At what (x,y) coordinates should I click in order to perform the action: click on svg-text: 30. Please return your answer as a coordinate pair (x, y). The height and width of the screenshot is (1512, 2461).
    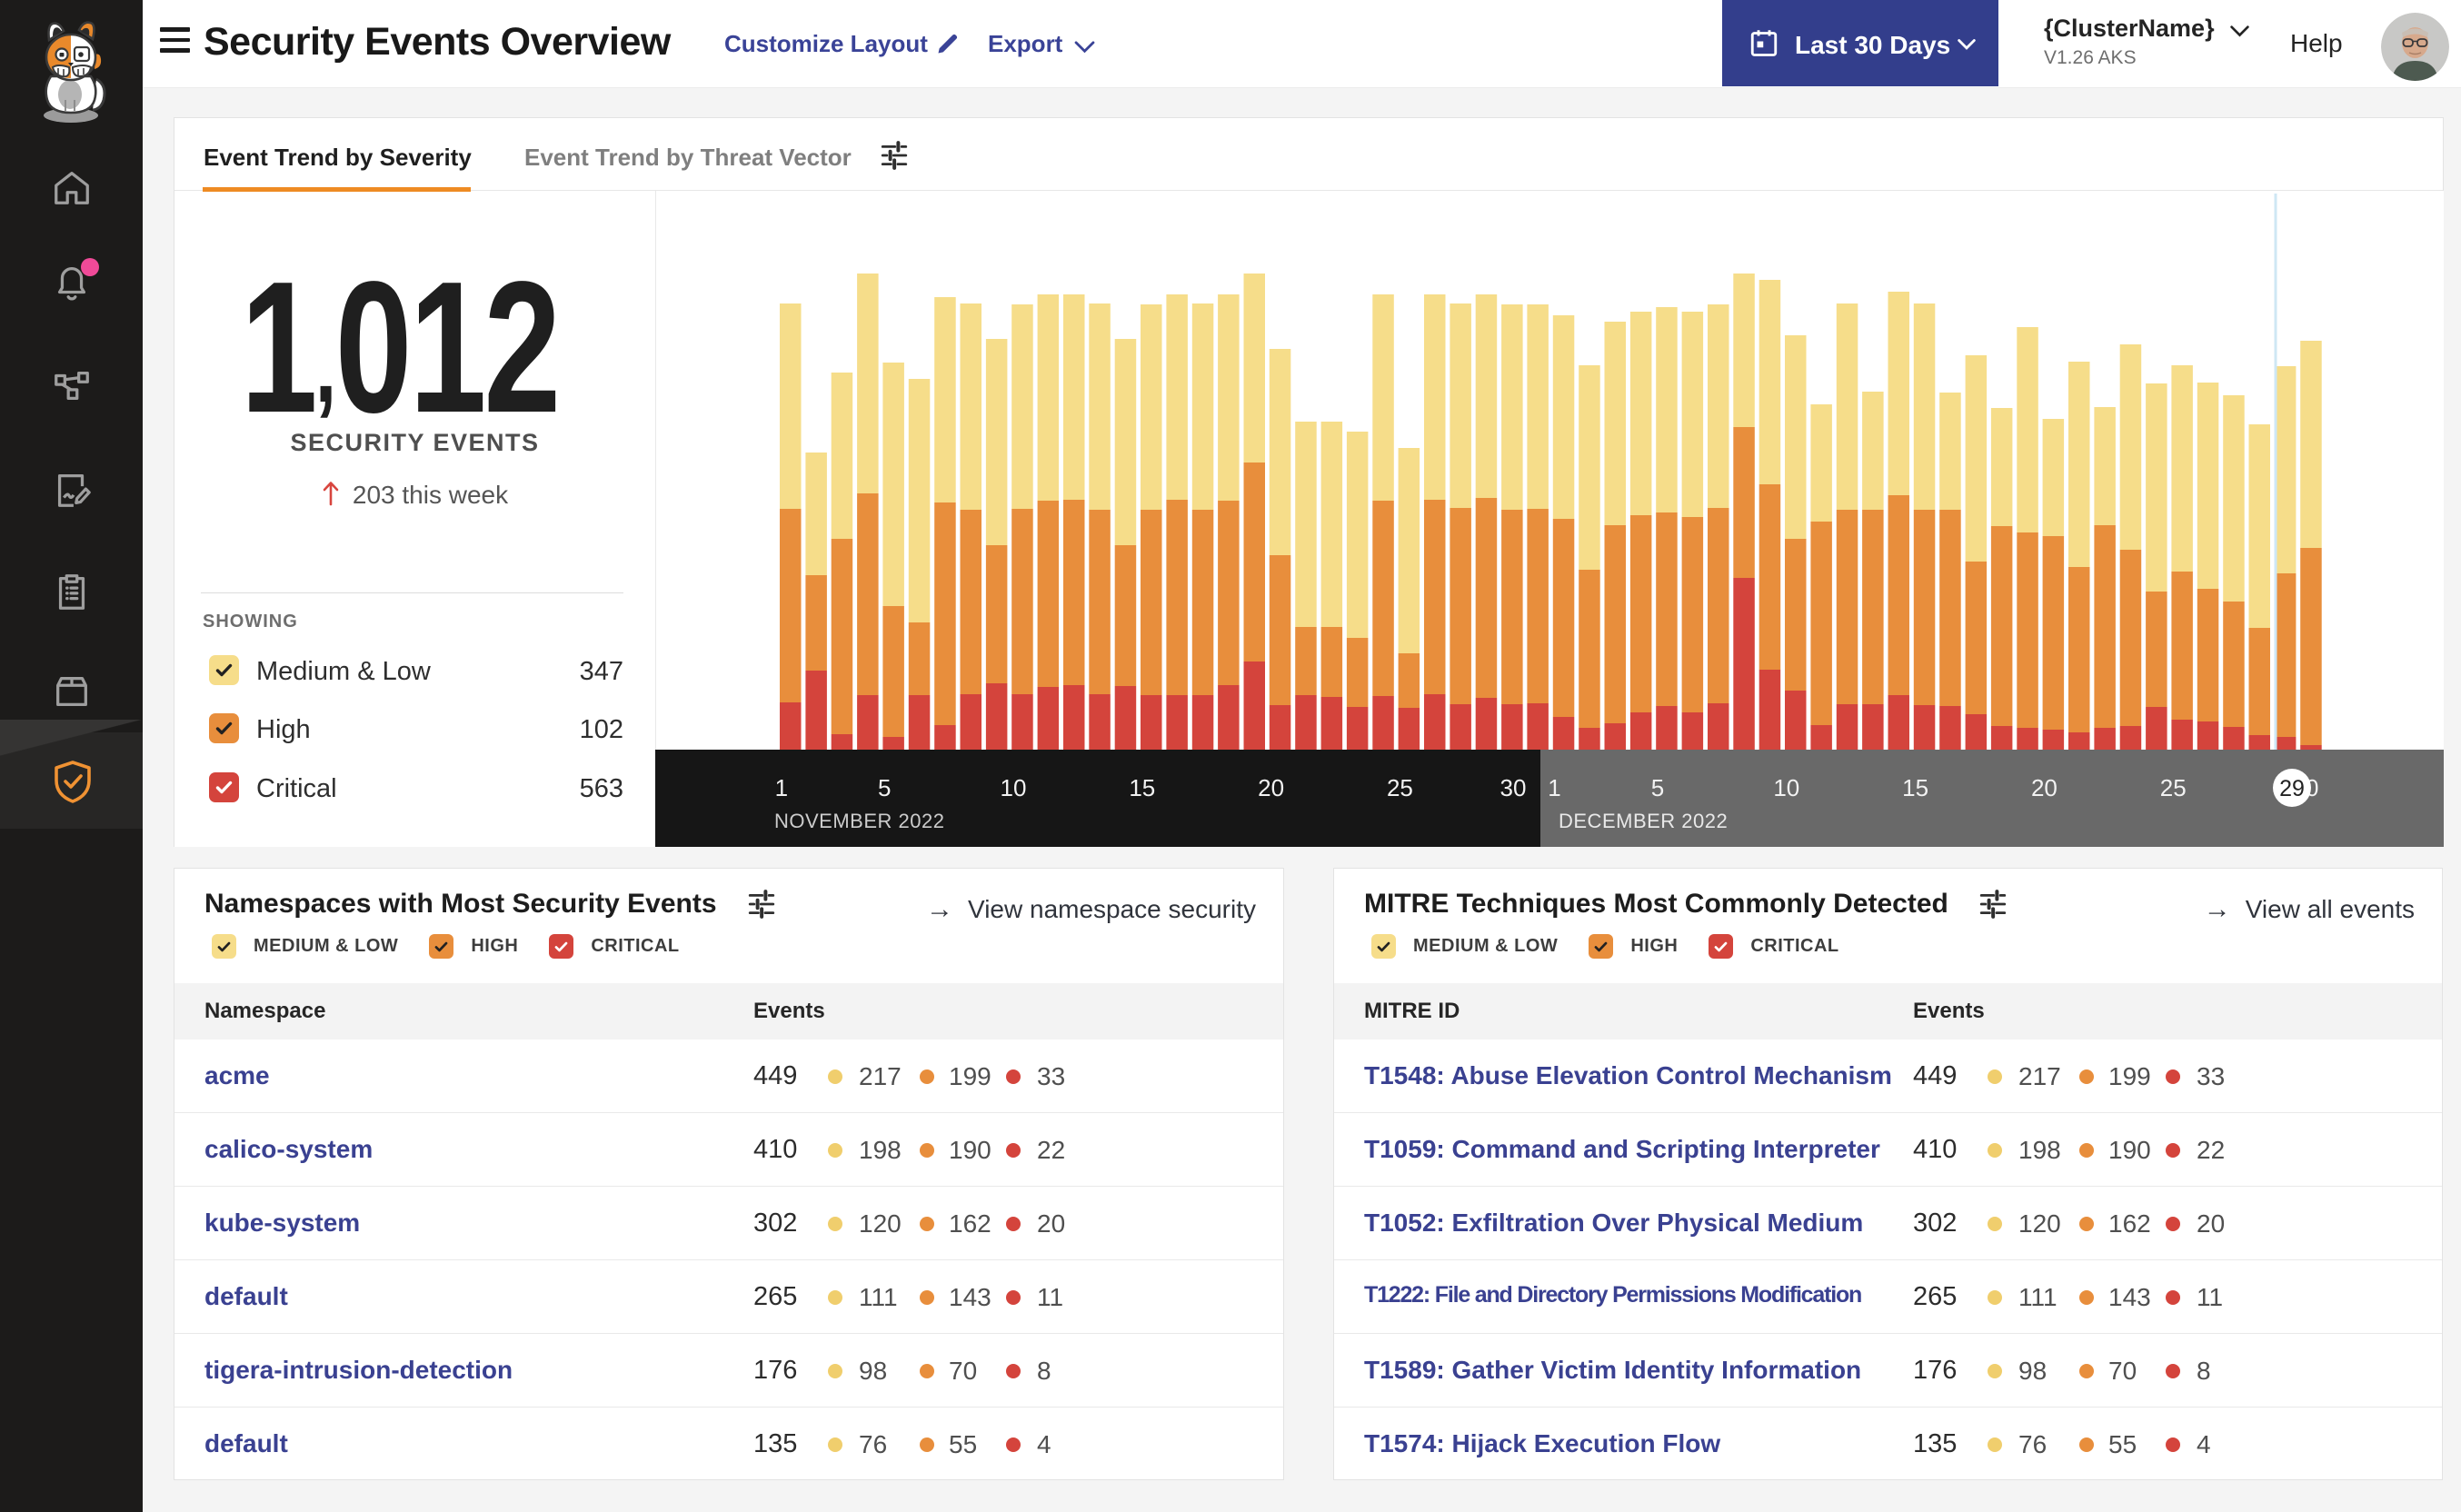
    Looking at the image, I should click on (1513, 787).